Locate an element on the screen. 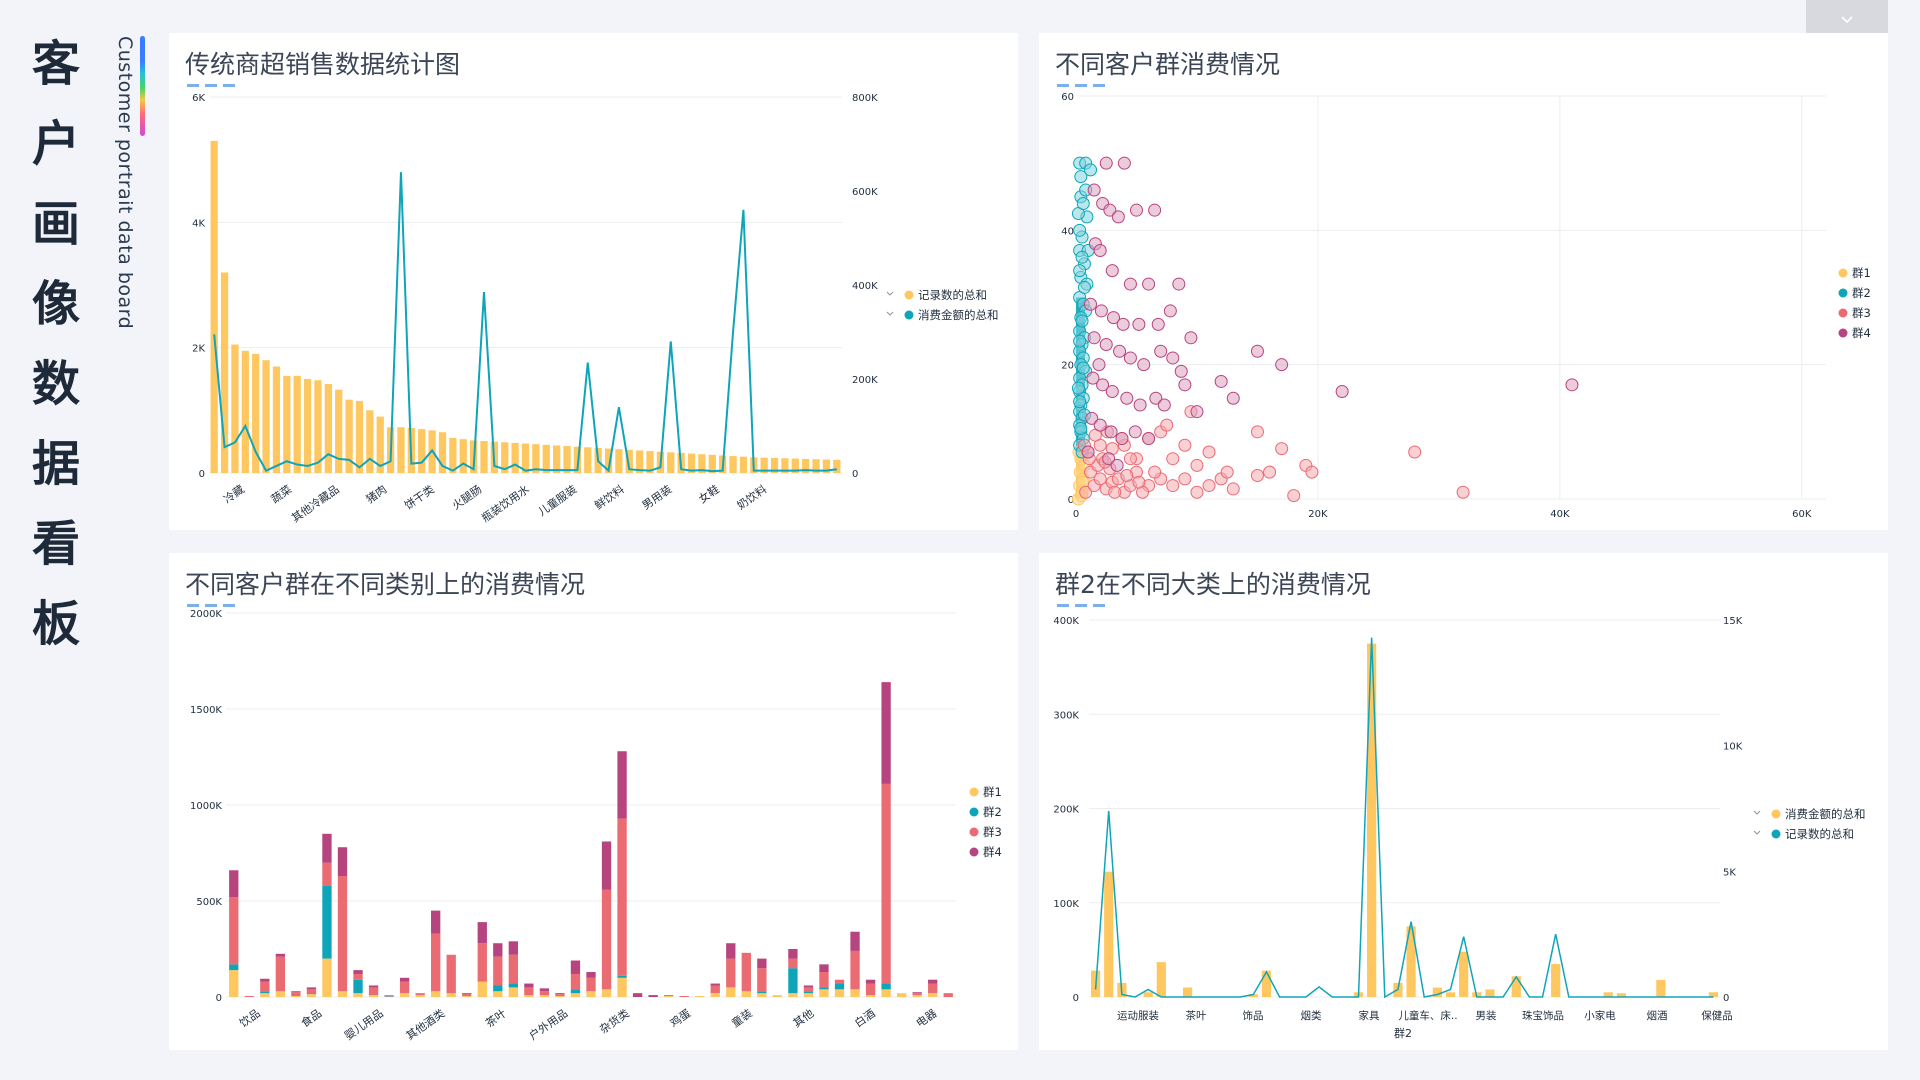 The image size is (1920, 1080). y-tick-label-right: 0 is located at coordinates (855, 474).